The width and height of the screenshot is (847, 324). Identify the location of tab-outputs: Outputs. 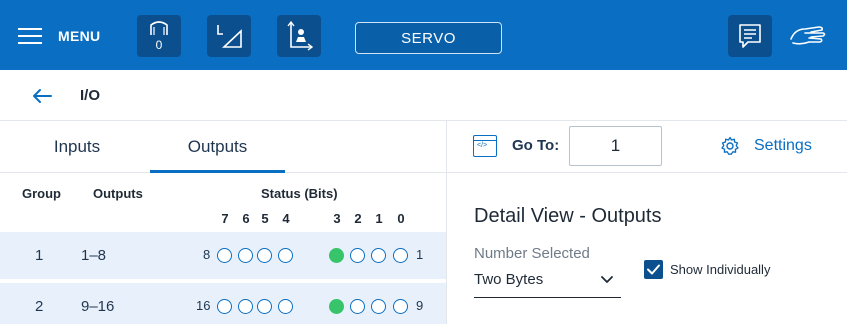
(217, 147).